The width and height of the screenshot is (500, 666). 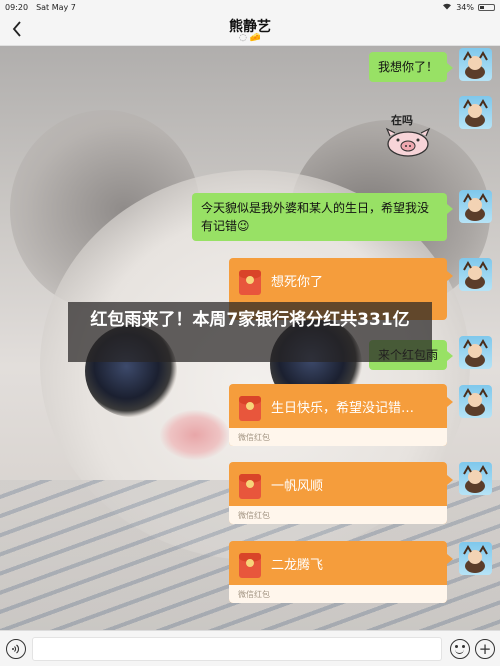 What do you see at coordinates (341, 572) in the screenshot?
I see `red-packet-message: 二龙腾飞 微信红包` at bounding box center [341, 572].